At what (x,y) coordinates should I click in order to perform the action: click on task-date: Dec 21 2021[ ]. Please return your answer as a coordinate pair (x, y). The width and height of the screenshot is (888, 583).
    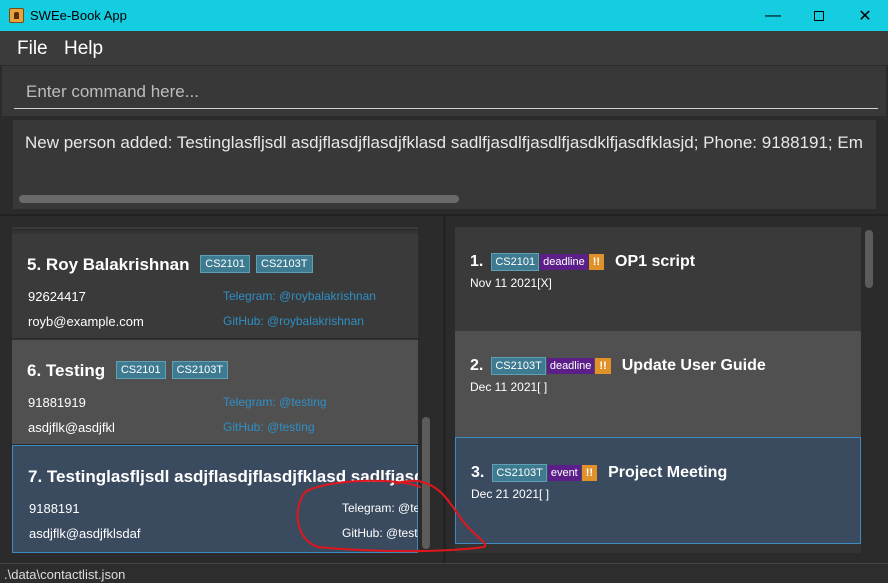
    Looking at the image, I should click on (510, 494).